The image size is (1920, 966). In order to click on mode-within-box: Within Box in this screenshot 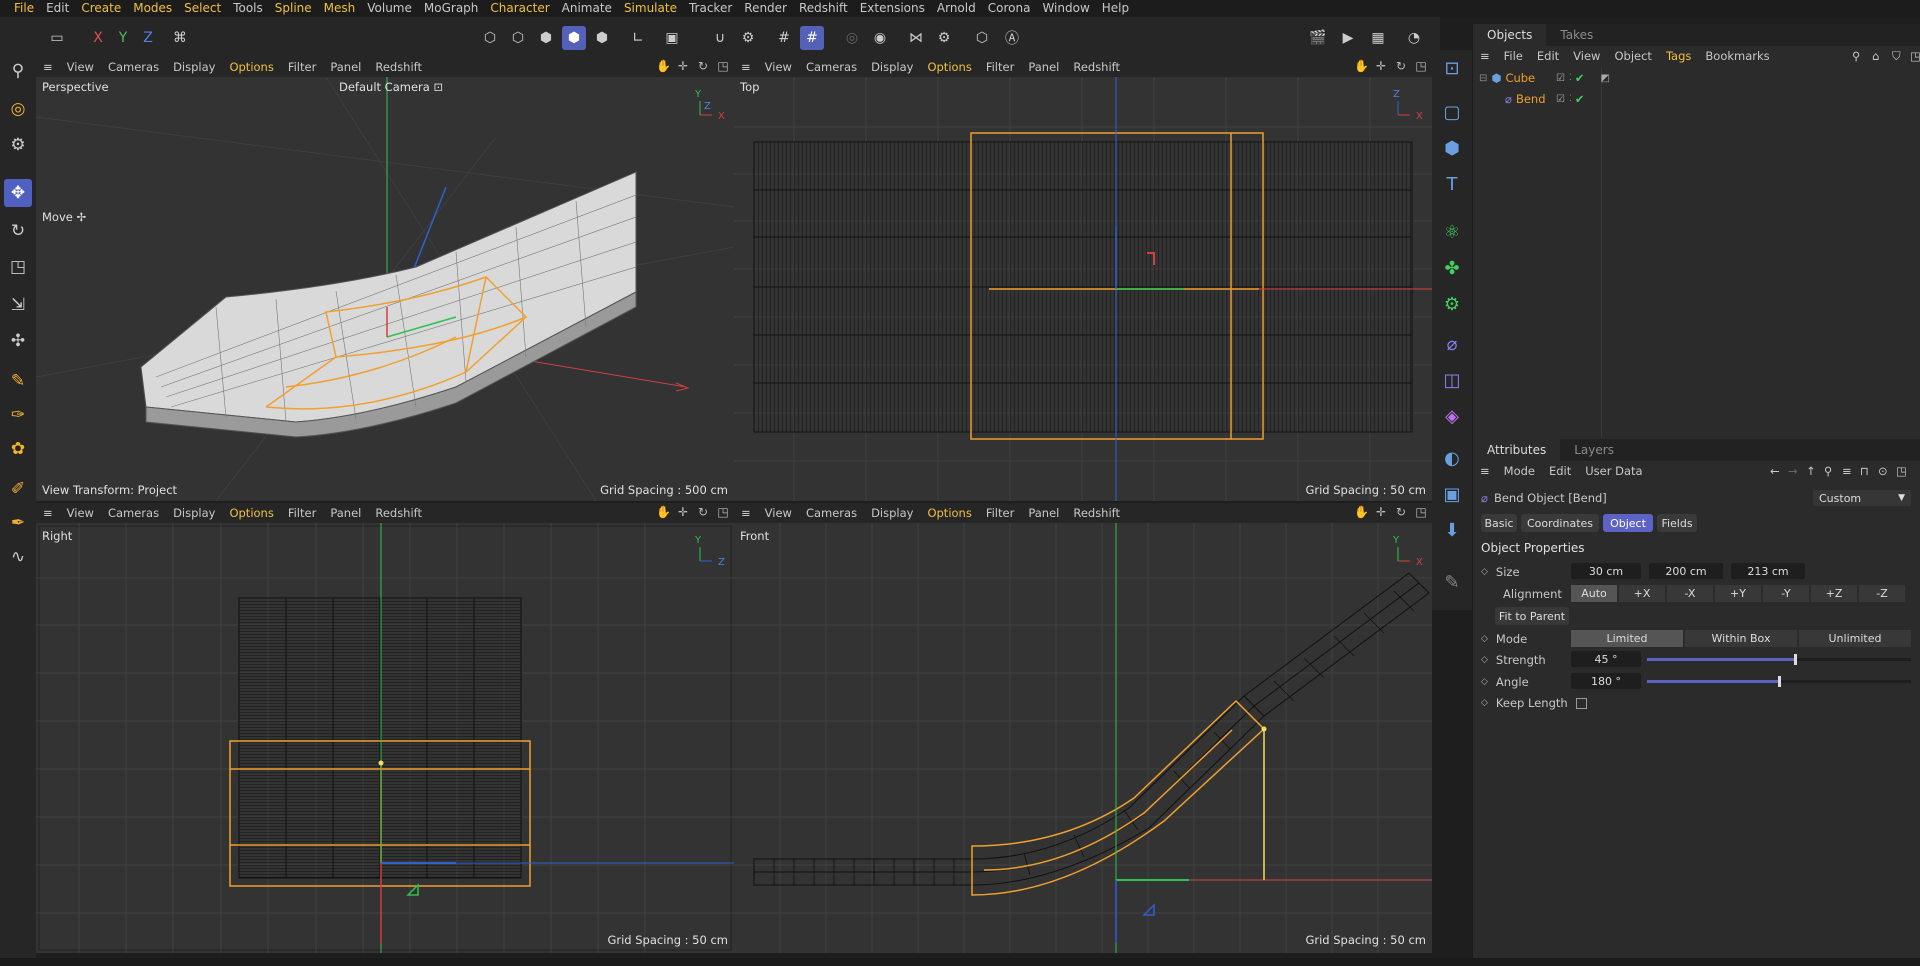, I will do `click(1741, 638)`.